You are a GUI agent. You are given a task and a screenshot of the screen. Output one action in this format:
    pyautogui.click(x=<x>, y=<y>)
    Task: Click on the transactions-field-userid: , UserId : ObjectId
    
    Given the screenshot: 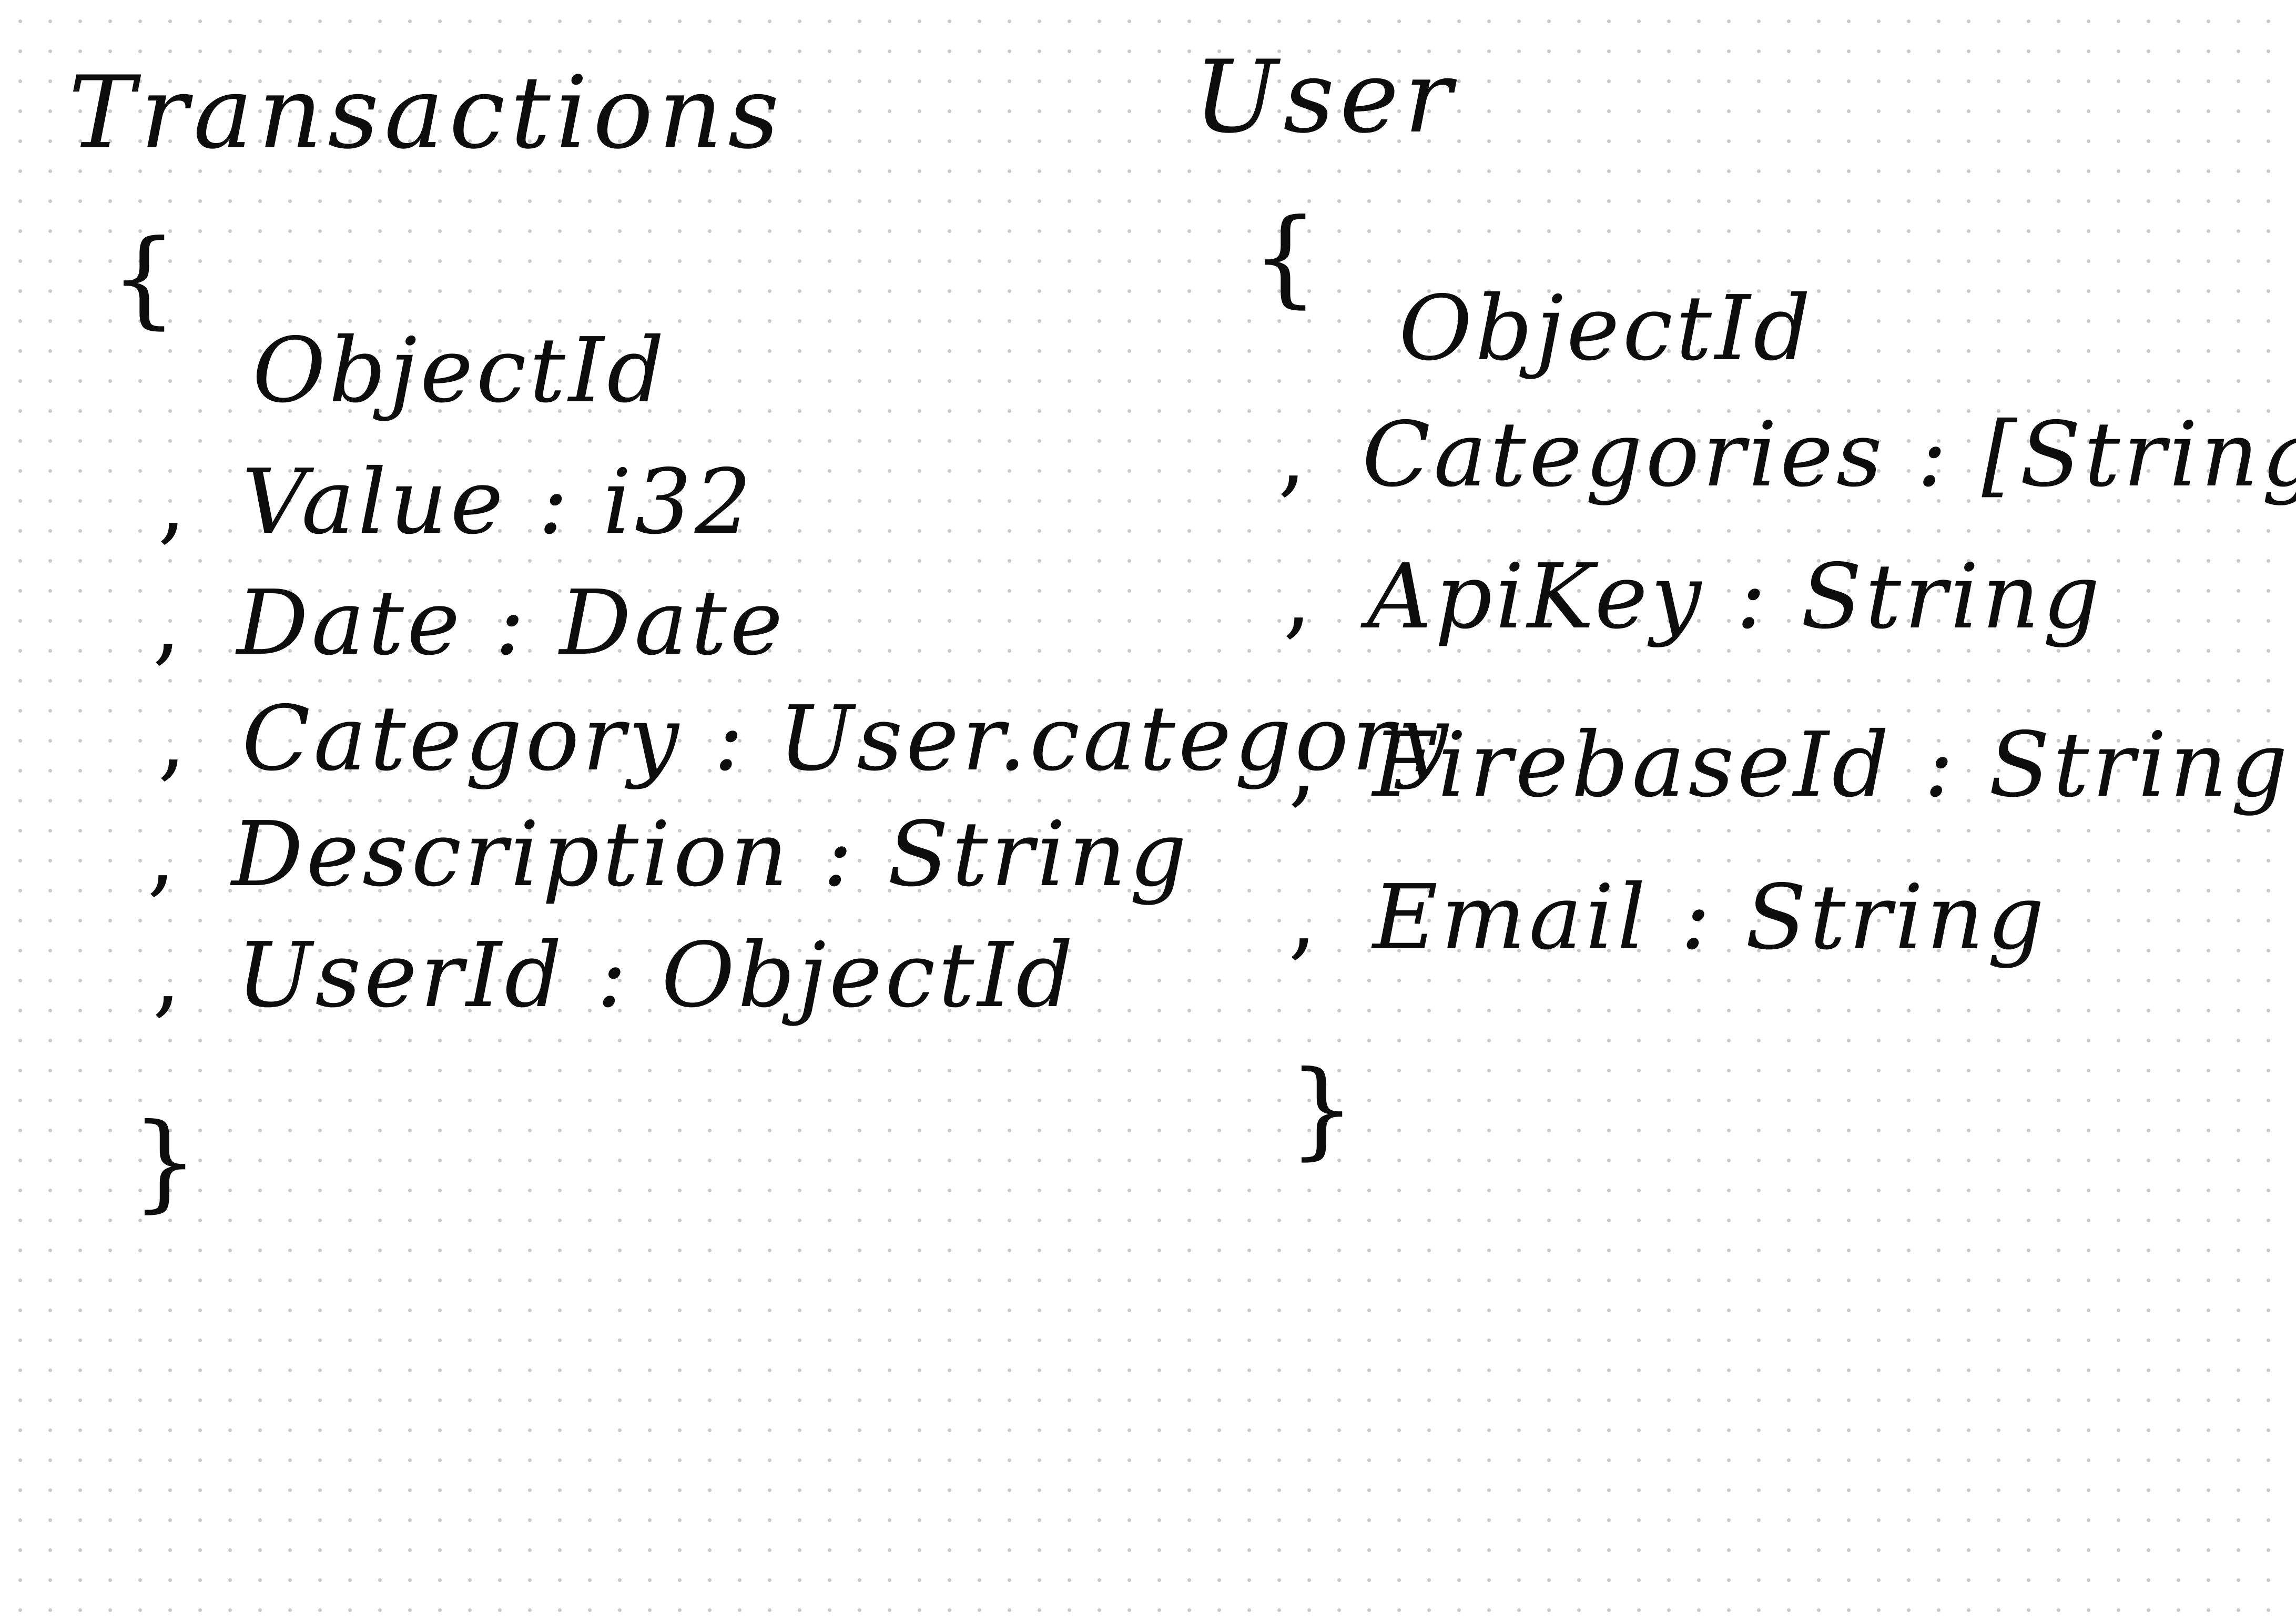 What is the action you would take?
    pyautogui.click(x=614, y=975)
    